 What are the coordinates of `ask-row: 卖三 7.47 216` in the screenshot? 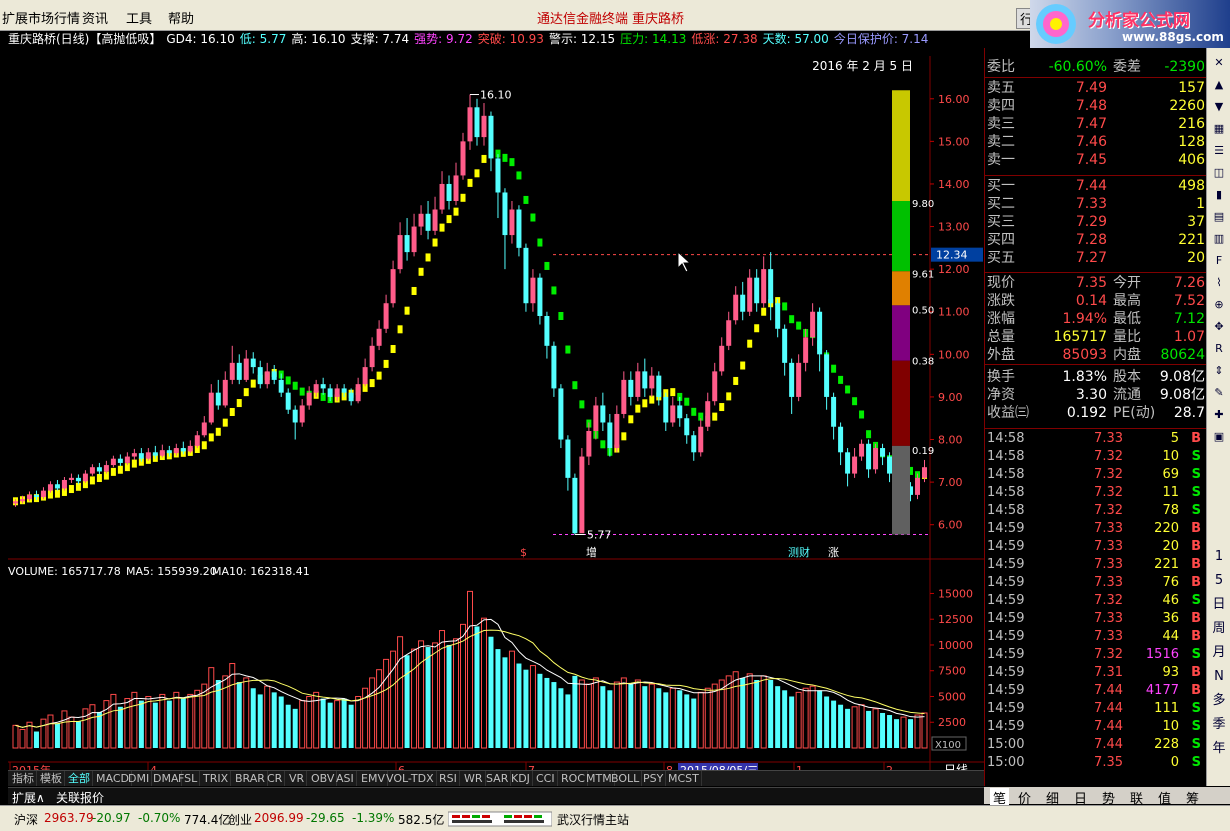 It's located at (1096, 124).